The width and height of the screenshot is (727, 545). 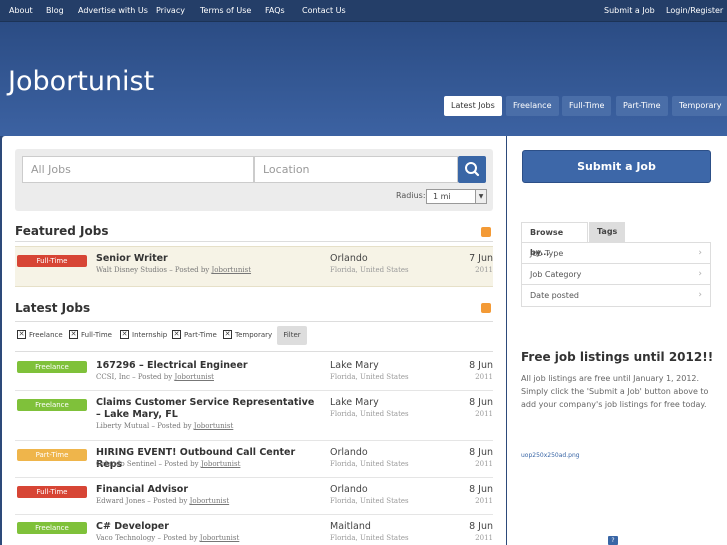 What do you see at coordinates (155, 377) in the screenshot?
I see `job-company: CCSI, Inc – Posted by Jobortunist` at bounding box center [155, 377].